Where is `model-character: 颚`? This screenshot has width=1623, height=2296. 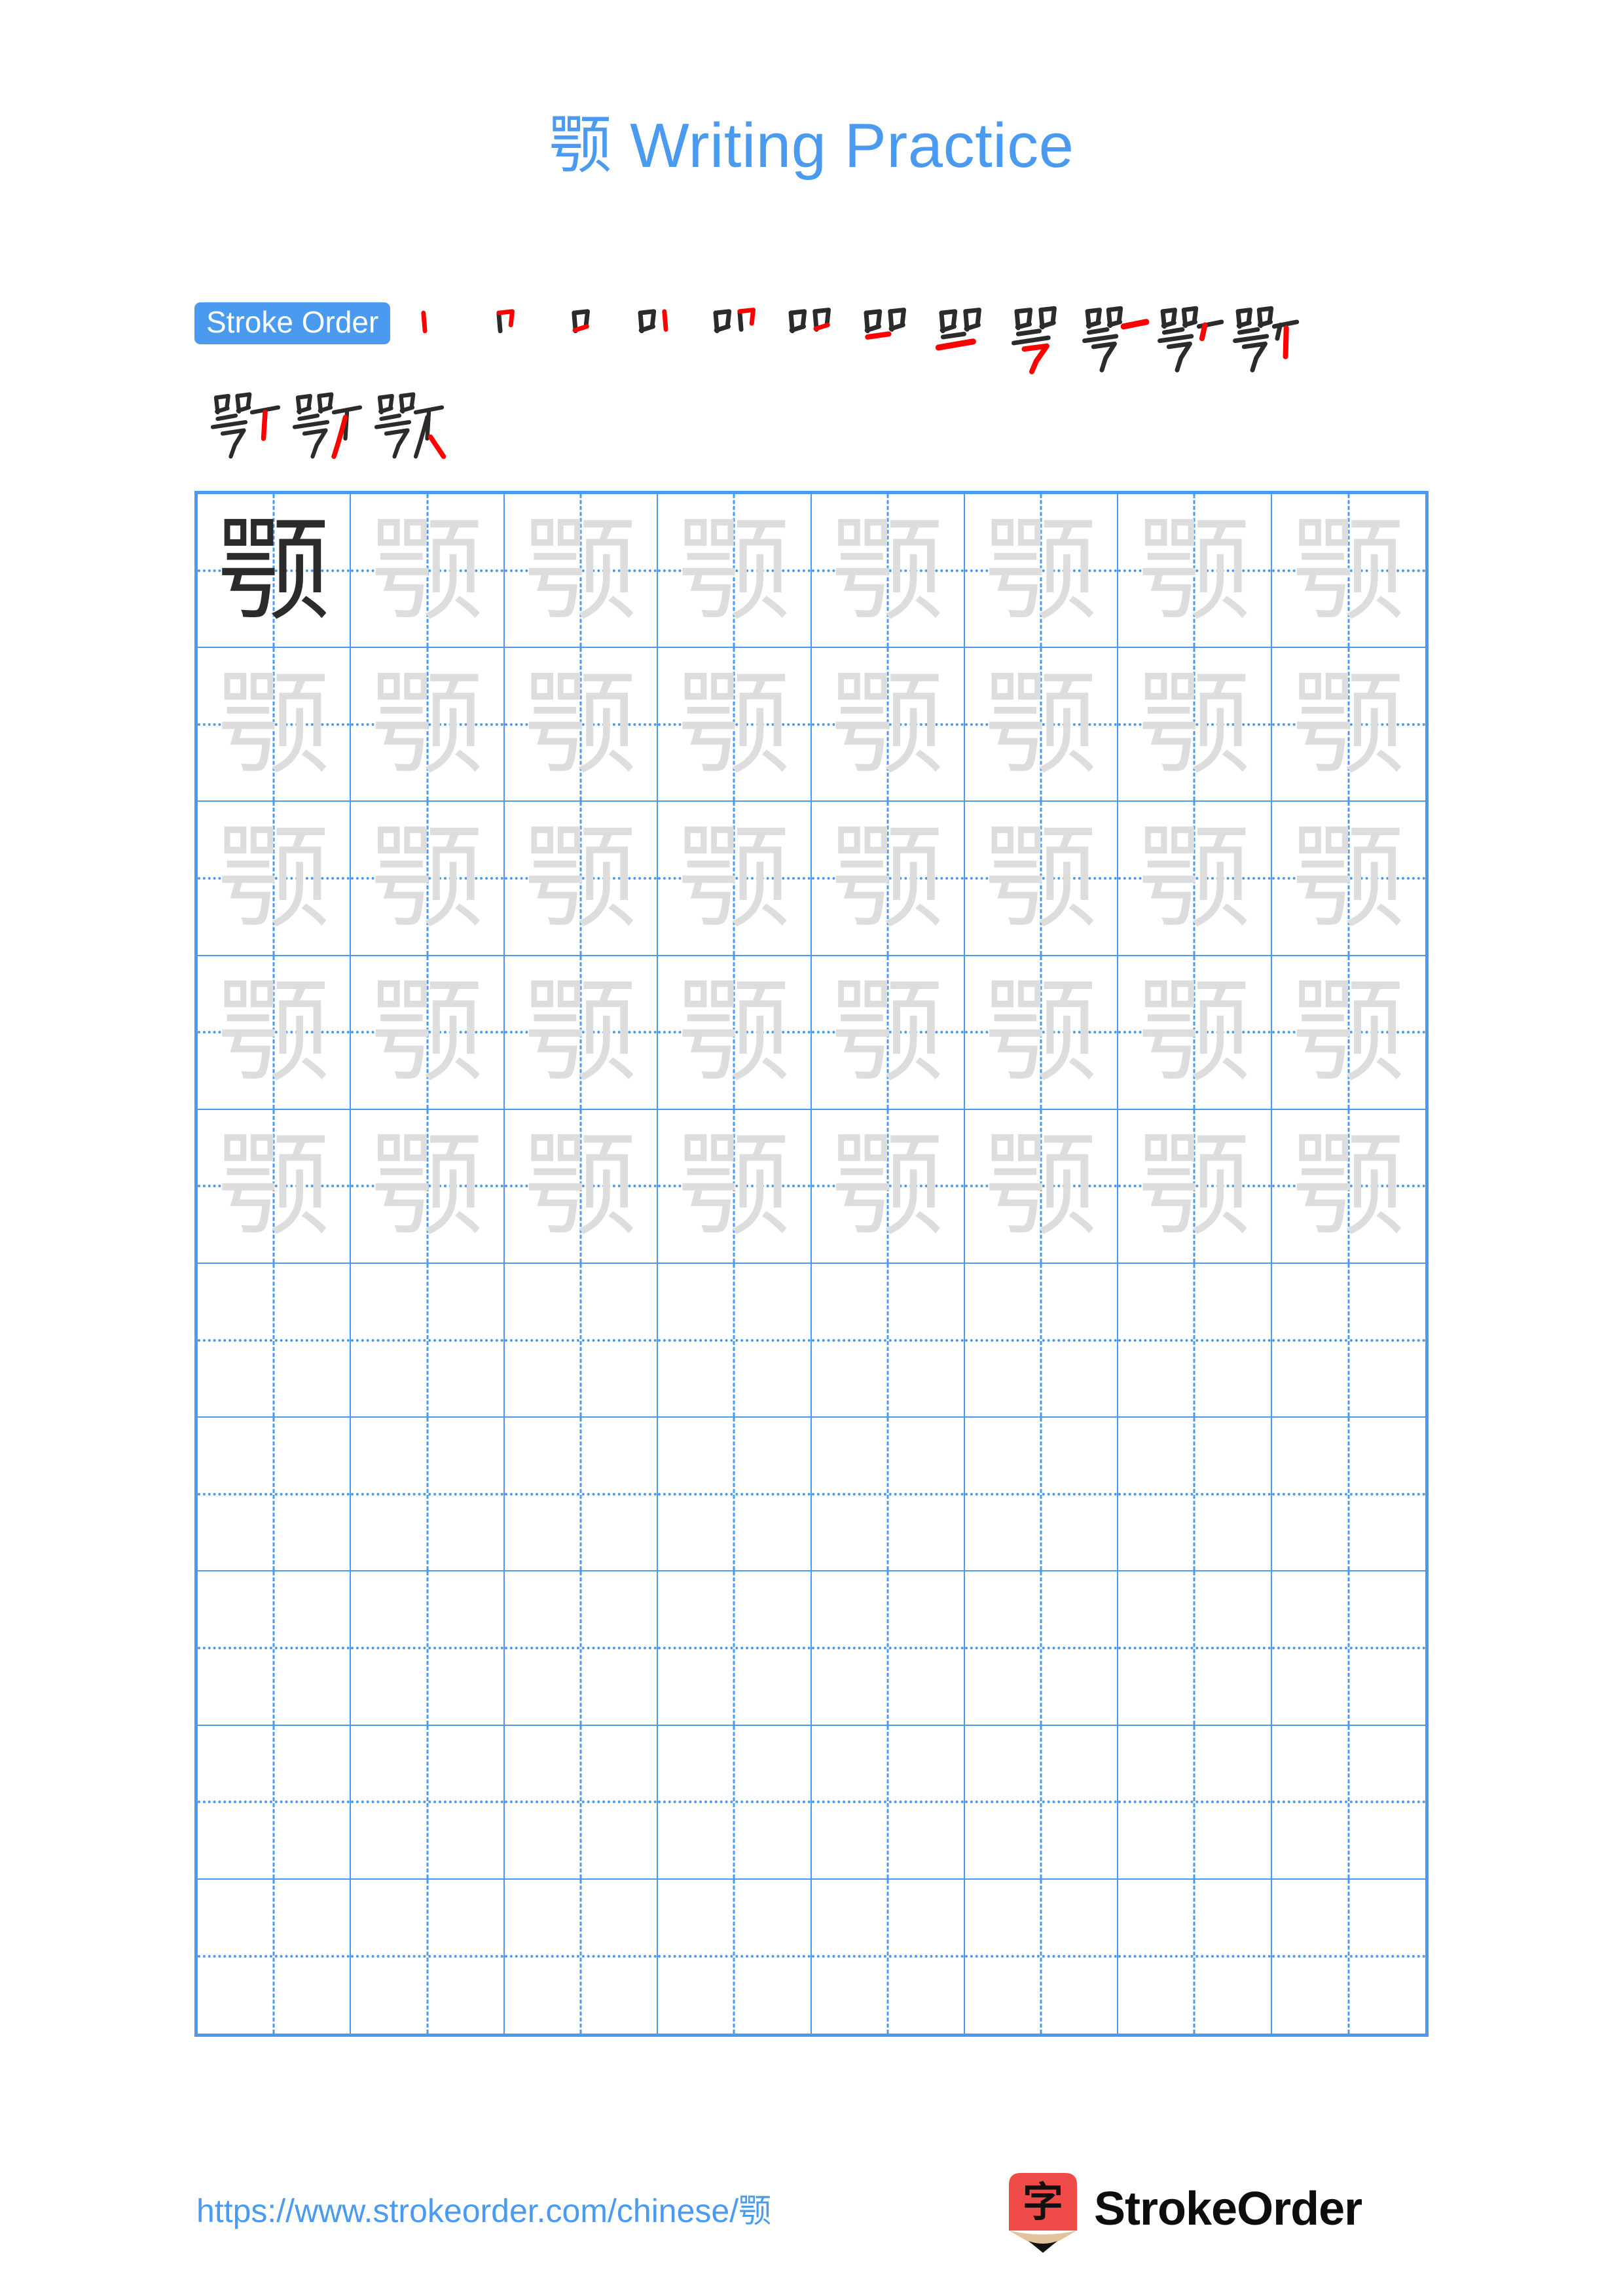
model-character: 颚 is located at coordinates (274, 570).